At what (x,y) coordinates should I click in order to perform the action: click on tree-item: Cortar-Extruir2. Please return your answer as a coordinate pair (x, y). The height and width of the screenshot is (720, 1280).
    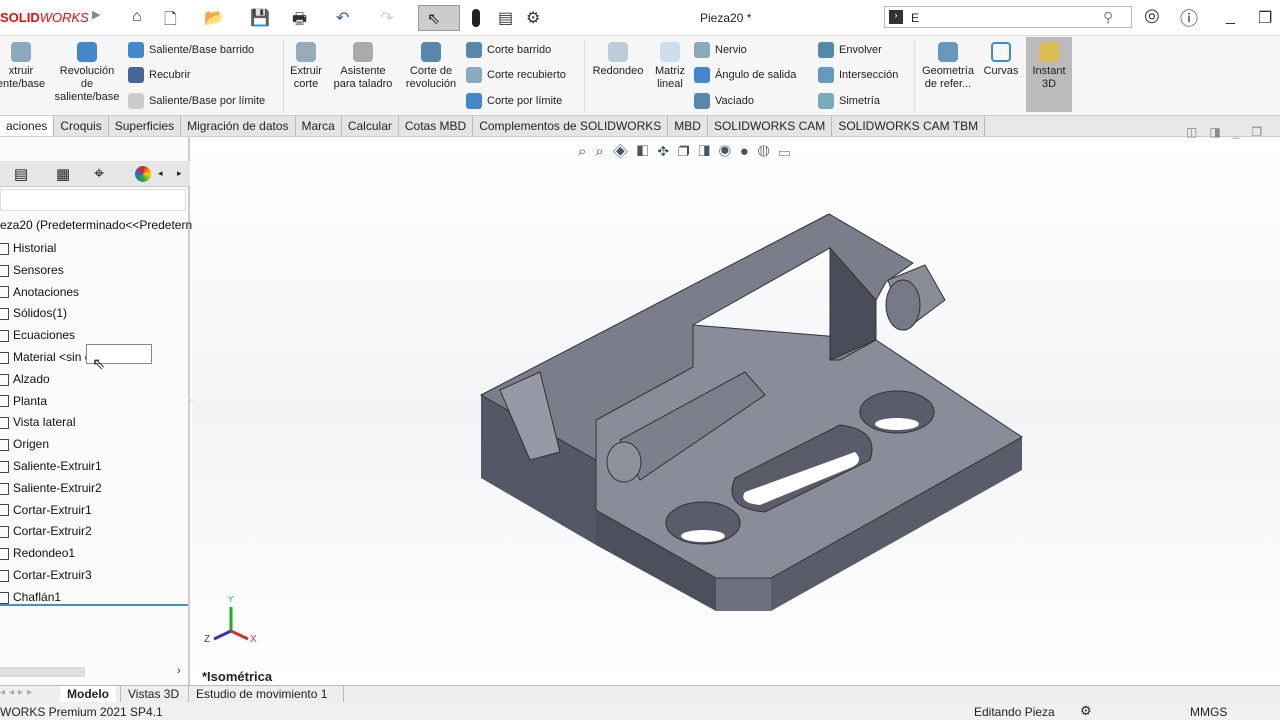
    Looking at the image, I should click on (46, 531).